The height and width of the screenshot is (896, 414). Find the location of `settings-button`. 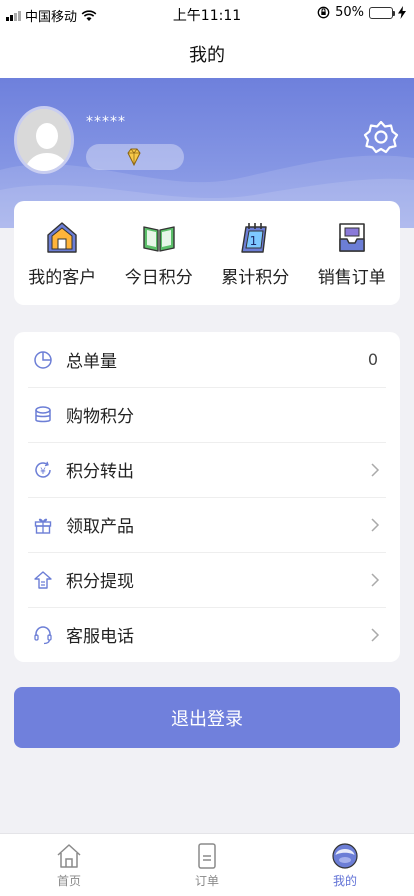

settings-button is located at coordinates (381, 137).